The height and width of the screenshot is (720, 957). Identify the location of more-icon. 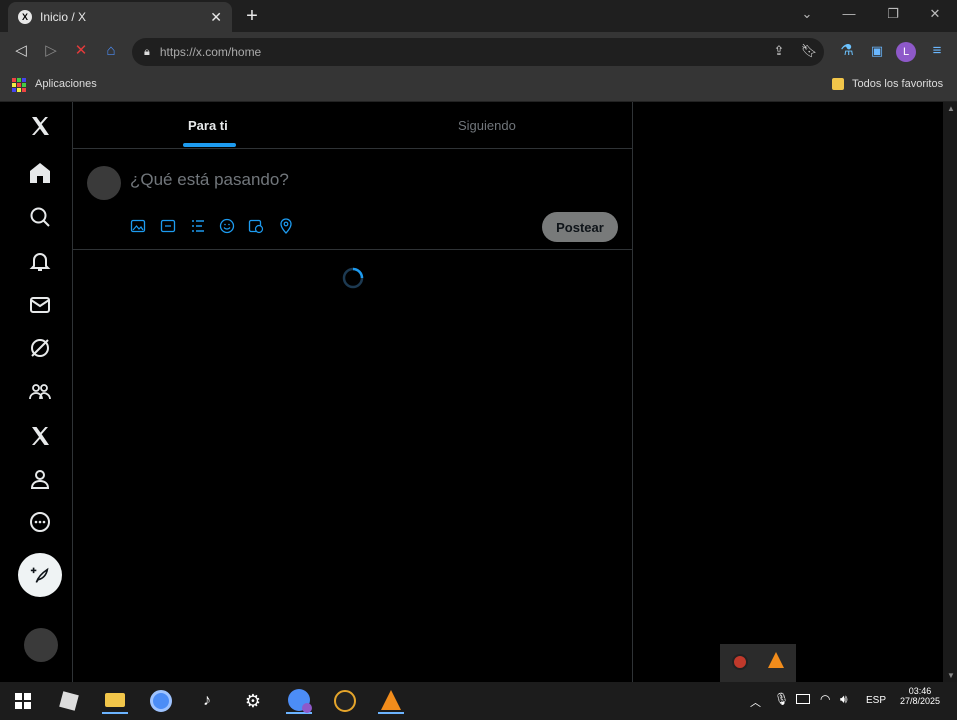
(40, 522).